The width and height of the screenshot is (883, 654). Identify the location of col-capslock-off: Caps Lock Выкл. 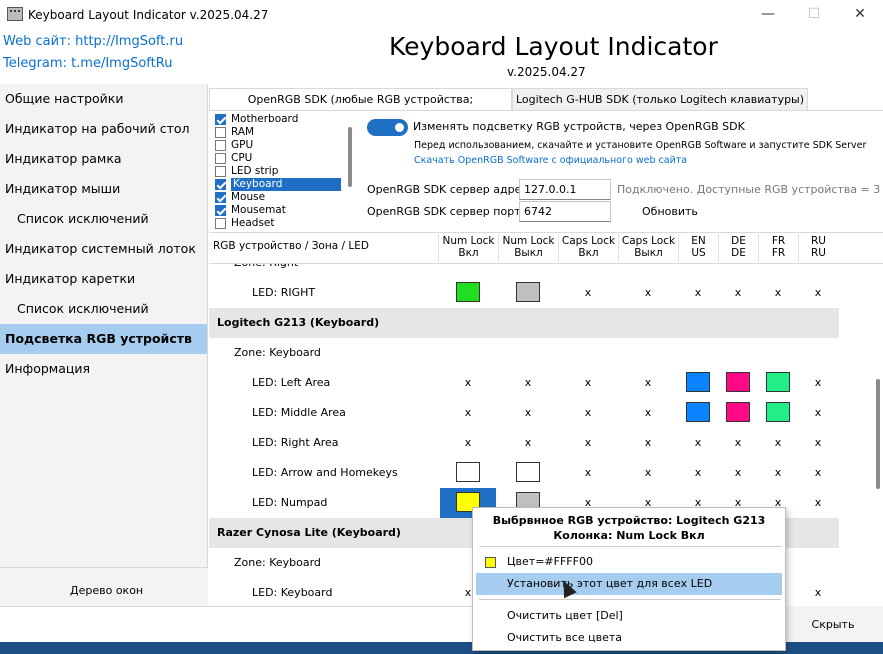
(648, 249).